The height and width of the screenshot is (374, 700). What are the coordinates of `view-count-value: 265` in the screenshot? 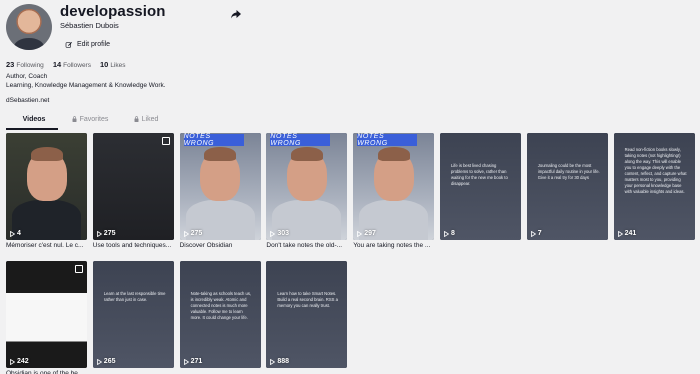 It's located at (109, 361).